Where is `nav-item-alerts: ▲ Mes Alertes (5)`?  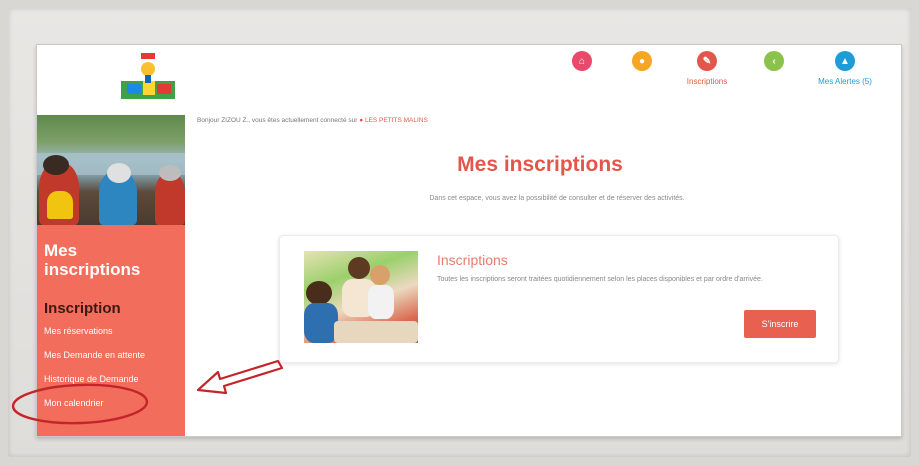
nav-item-alerts: ▲ Mes Alertes (5) is located at coordinates (845, 68).